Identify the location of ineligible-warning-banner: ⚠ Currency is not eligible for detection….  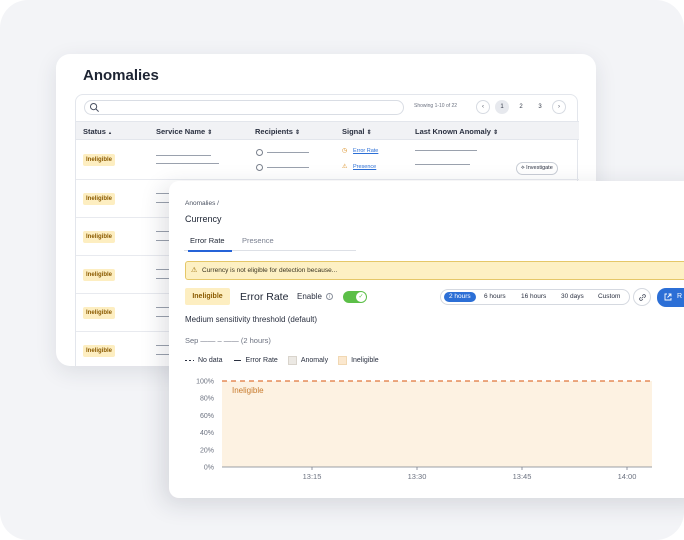
(434, 270).